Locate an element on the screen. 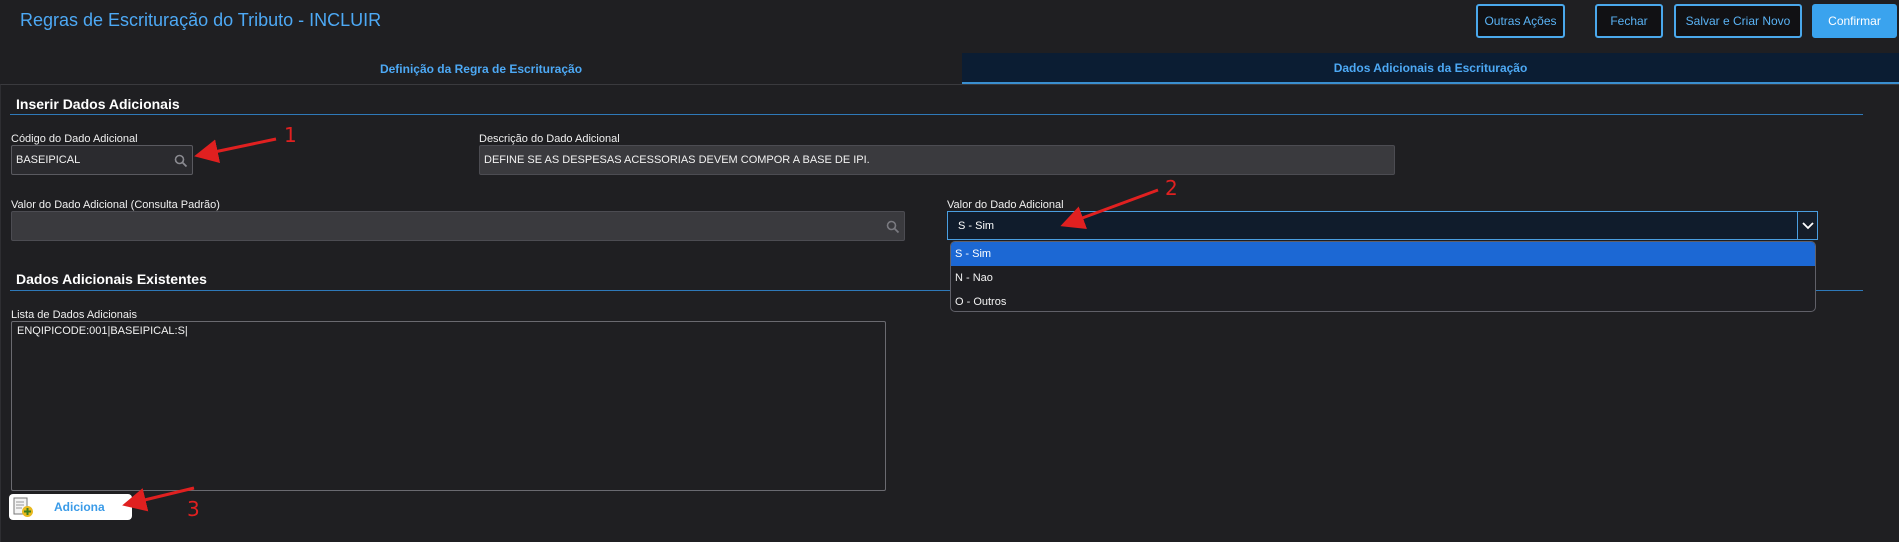  annotation-label-3: 3 is located at coordinates (193, 509).